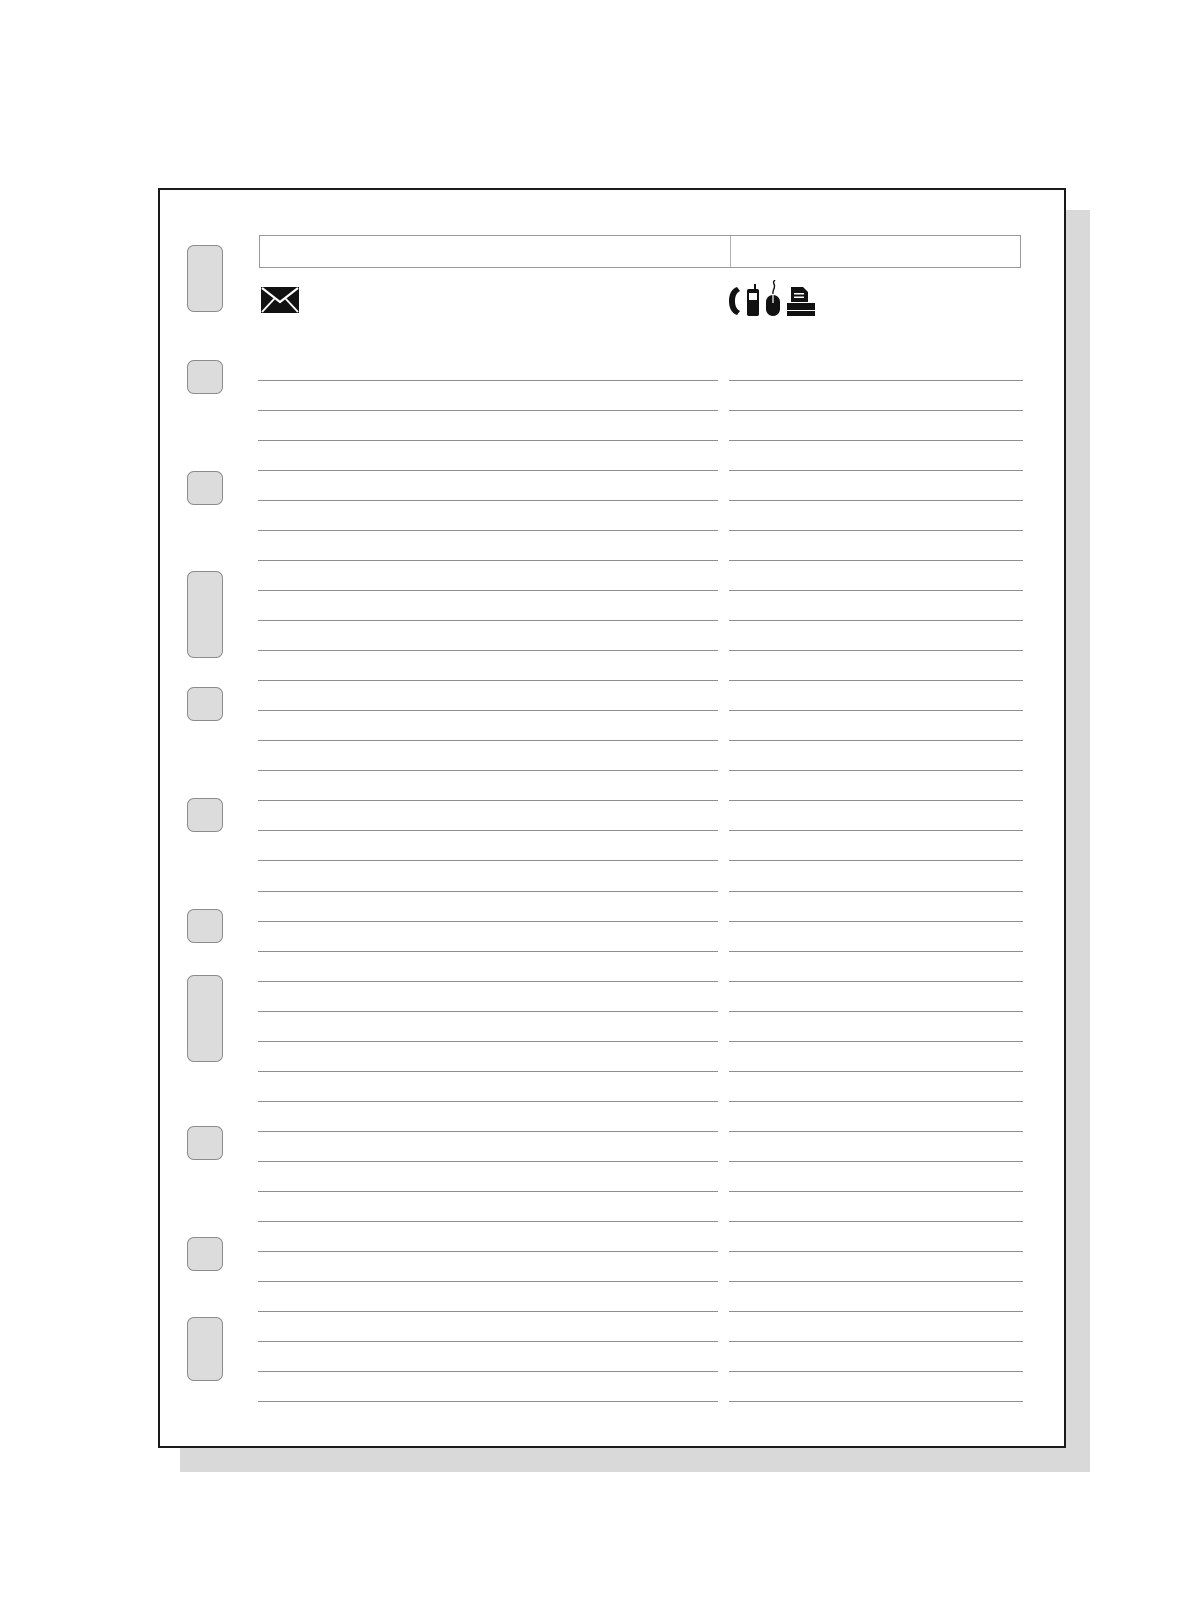  I want to click on envelope-icon, so click(280, 300).